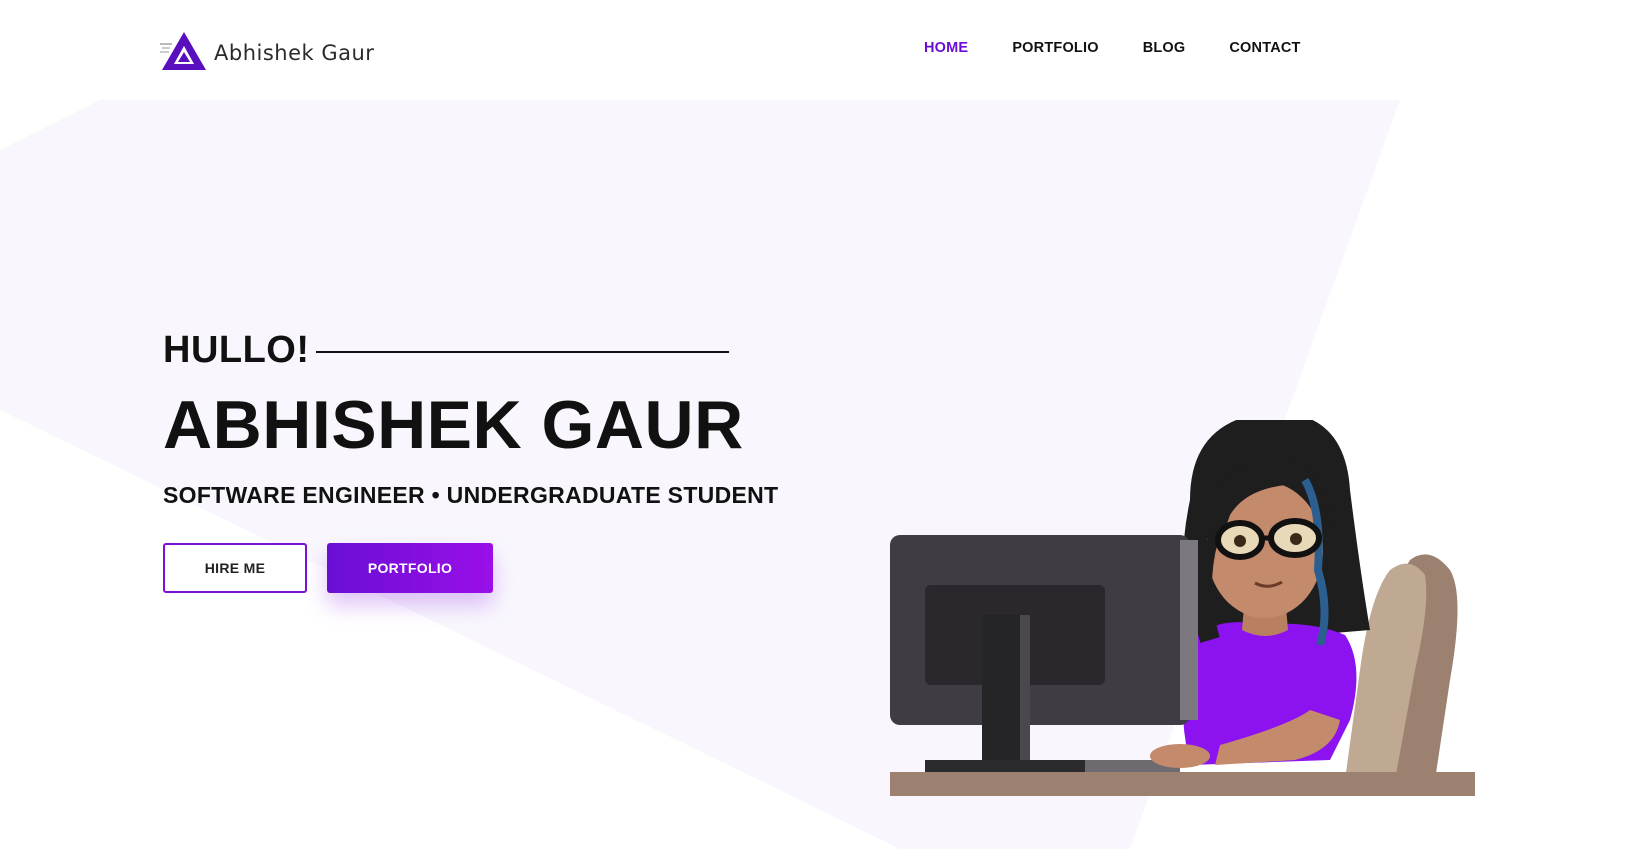 The image size is (1625, 849). I want to click on triangle-logo-icon, so click(183, 51).